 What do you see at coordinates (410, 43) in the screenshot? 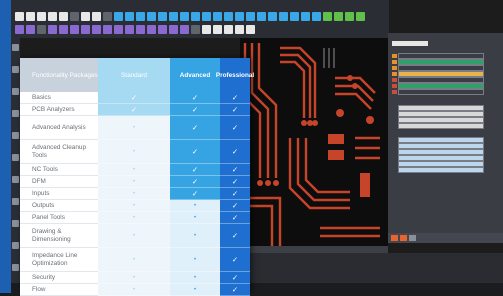
I see `layer-filter-select` at bounding box center [410, 43].